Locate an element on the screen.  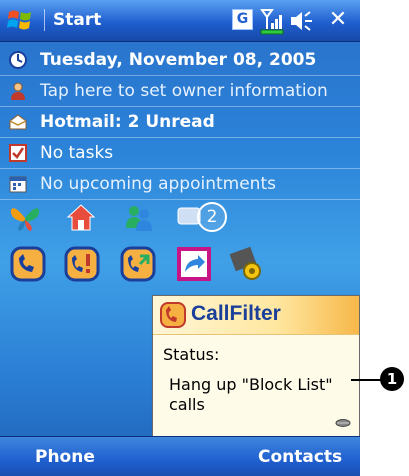
callfilter-phone-icon is located at coordinates (28, 264).